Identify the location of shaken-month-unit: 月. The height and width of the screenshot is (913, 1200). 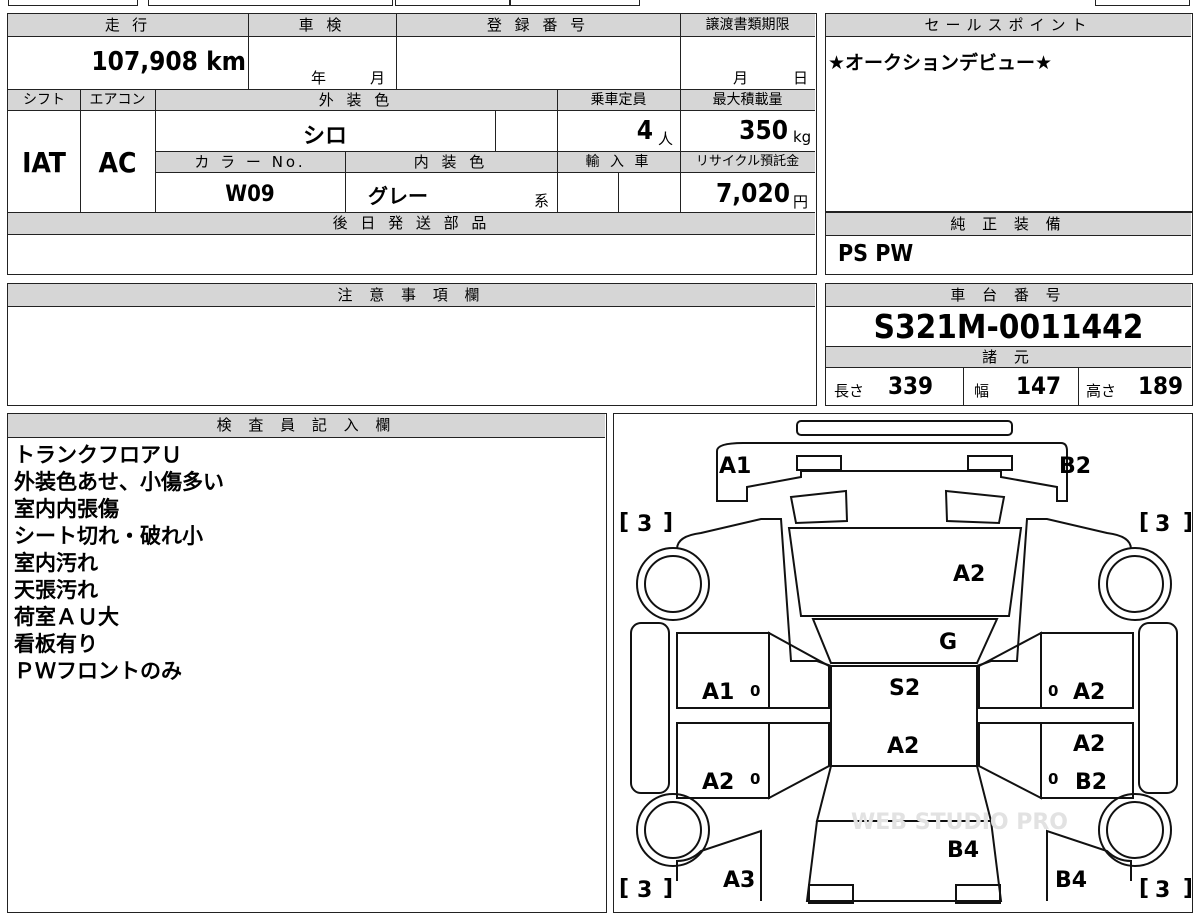
(378, 78).